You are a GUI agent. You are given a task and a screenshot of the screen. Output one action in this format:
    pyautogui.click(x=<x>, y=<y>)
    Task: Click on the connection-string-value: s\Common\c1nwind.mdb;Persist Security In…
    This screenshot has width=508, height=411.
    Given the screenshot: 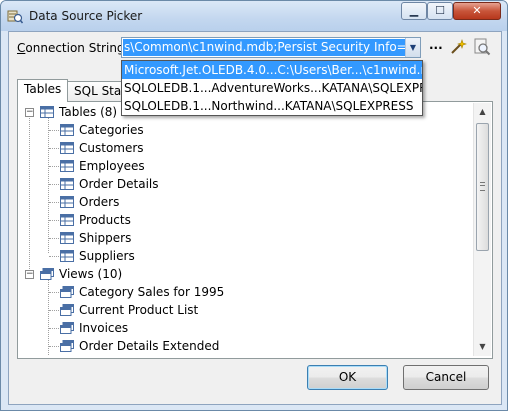 What is the action you would take?
    pyautogui.click(x=264, y=47)
    